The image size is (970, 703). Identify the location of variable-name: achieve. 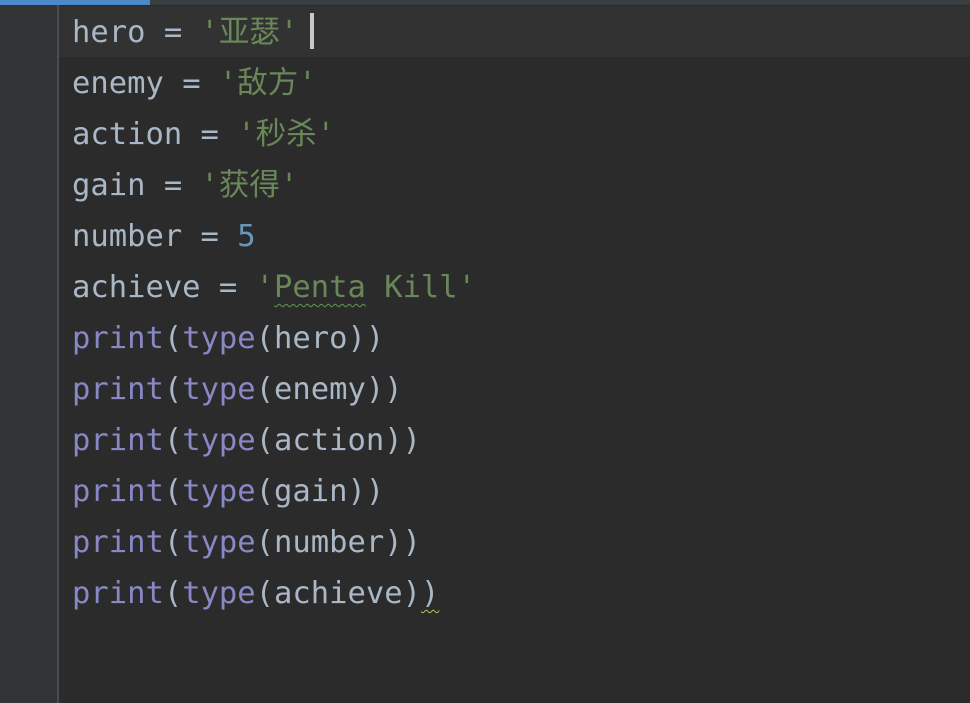
(136, 287).